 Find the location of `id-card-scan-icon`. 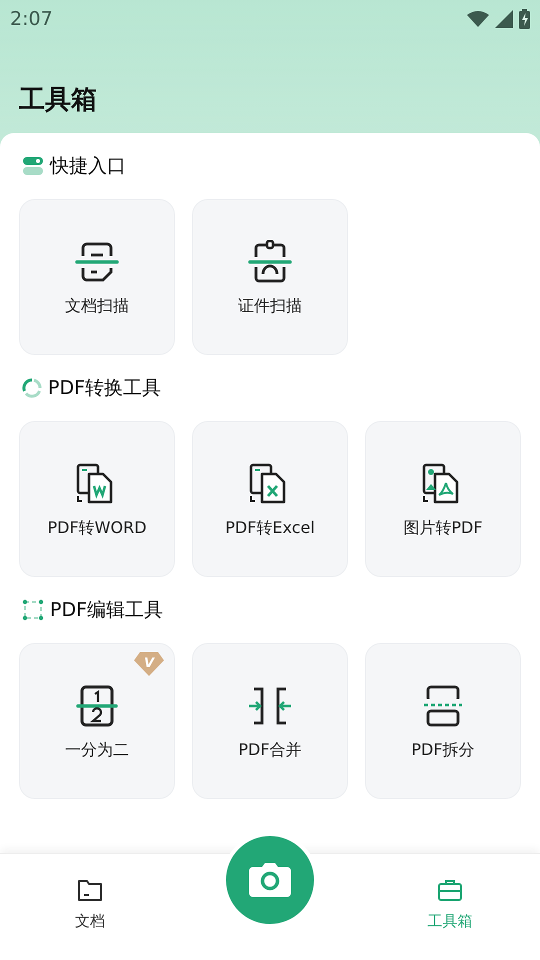

id-card-scan-icon is located at coordinates (270, 262).